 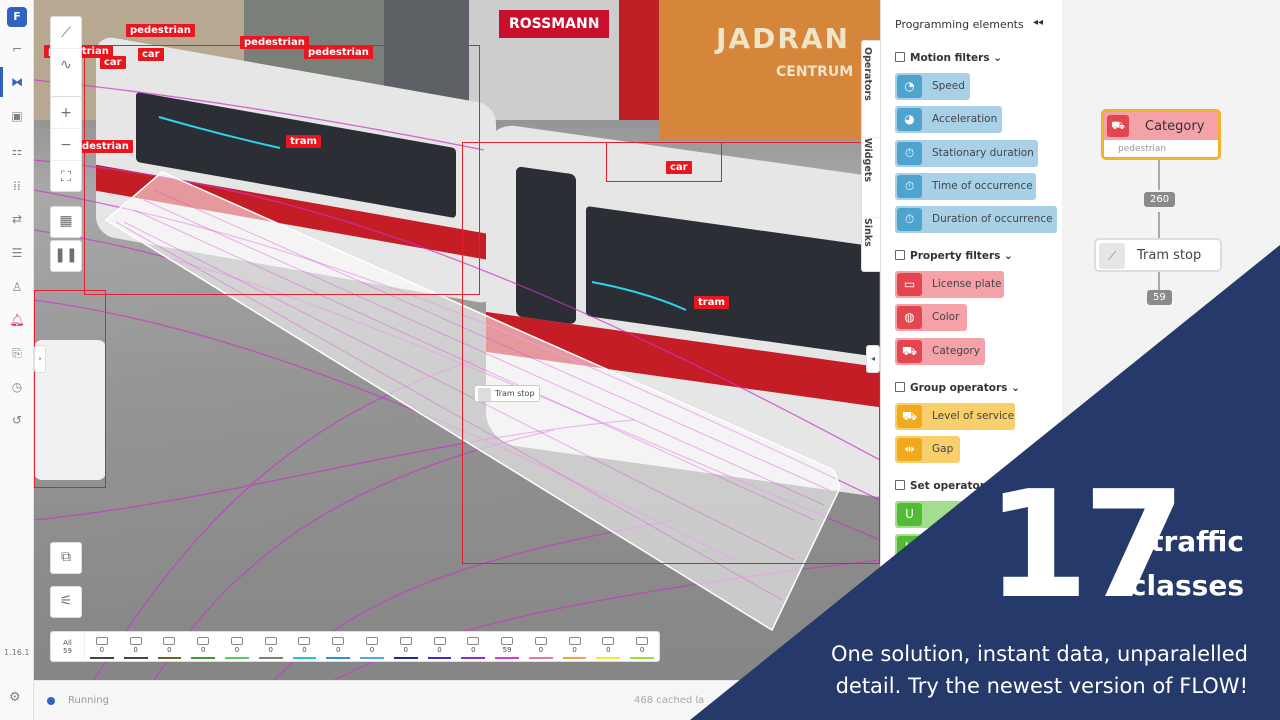 What do you see at coordinates (1159, 175) in the screenshot?
I see `connector` at bounding box center [1159, 175].